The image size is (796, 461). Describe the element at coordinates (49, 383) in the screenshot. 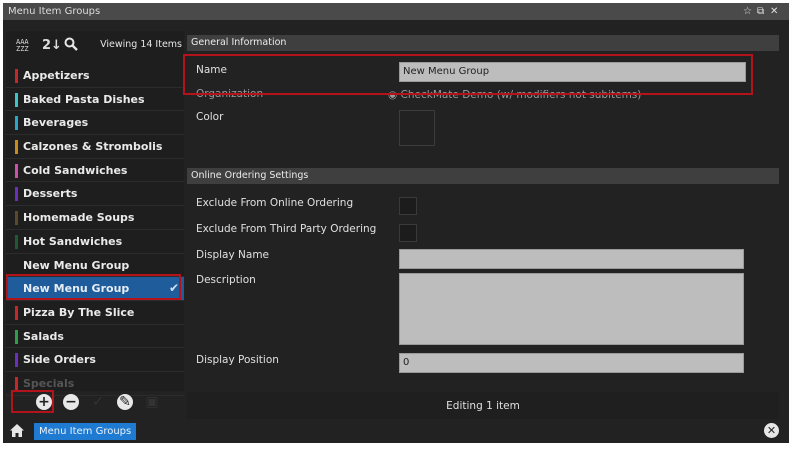

I see `list-item-label: Specials` at that location.